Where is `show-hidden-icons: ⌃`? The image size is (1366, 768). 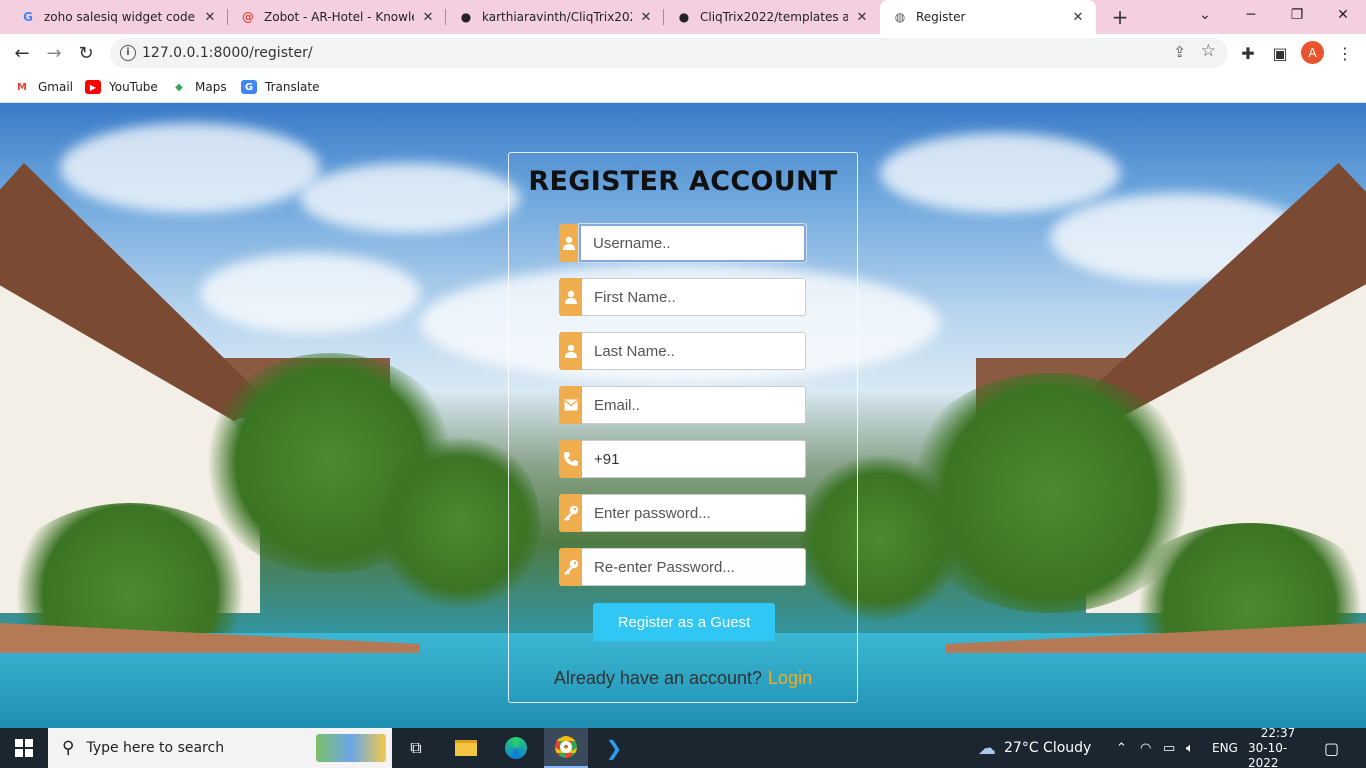 show-hidden-icons: ⌃ is located at coordinates (1121, 748).